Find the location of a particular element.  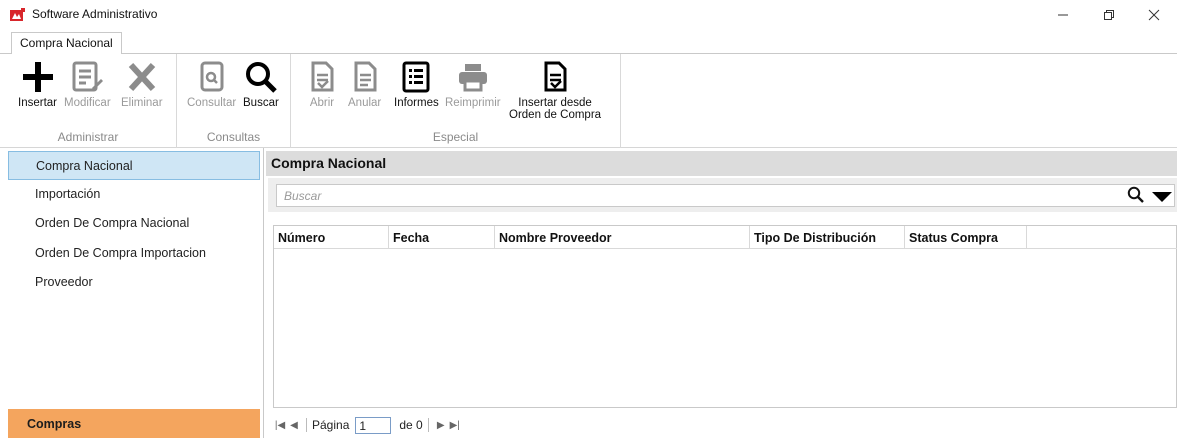

insertar-desde-orden-button: Insertar desde Orden de Compra is located at coordinates (555, 89).